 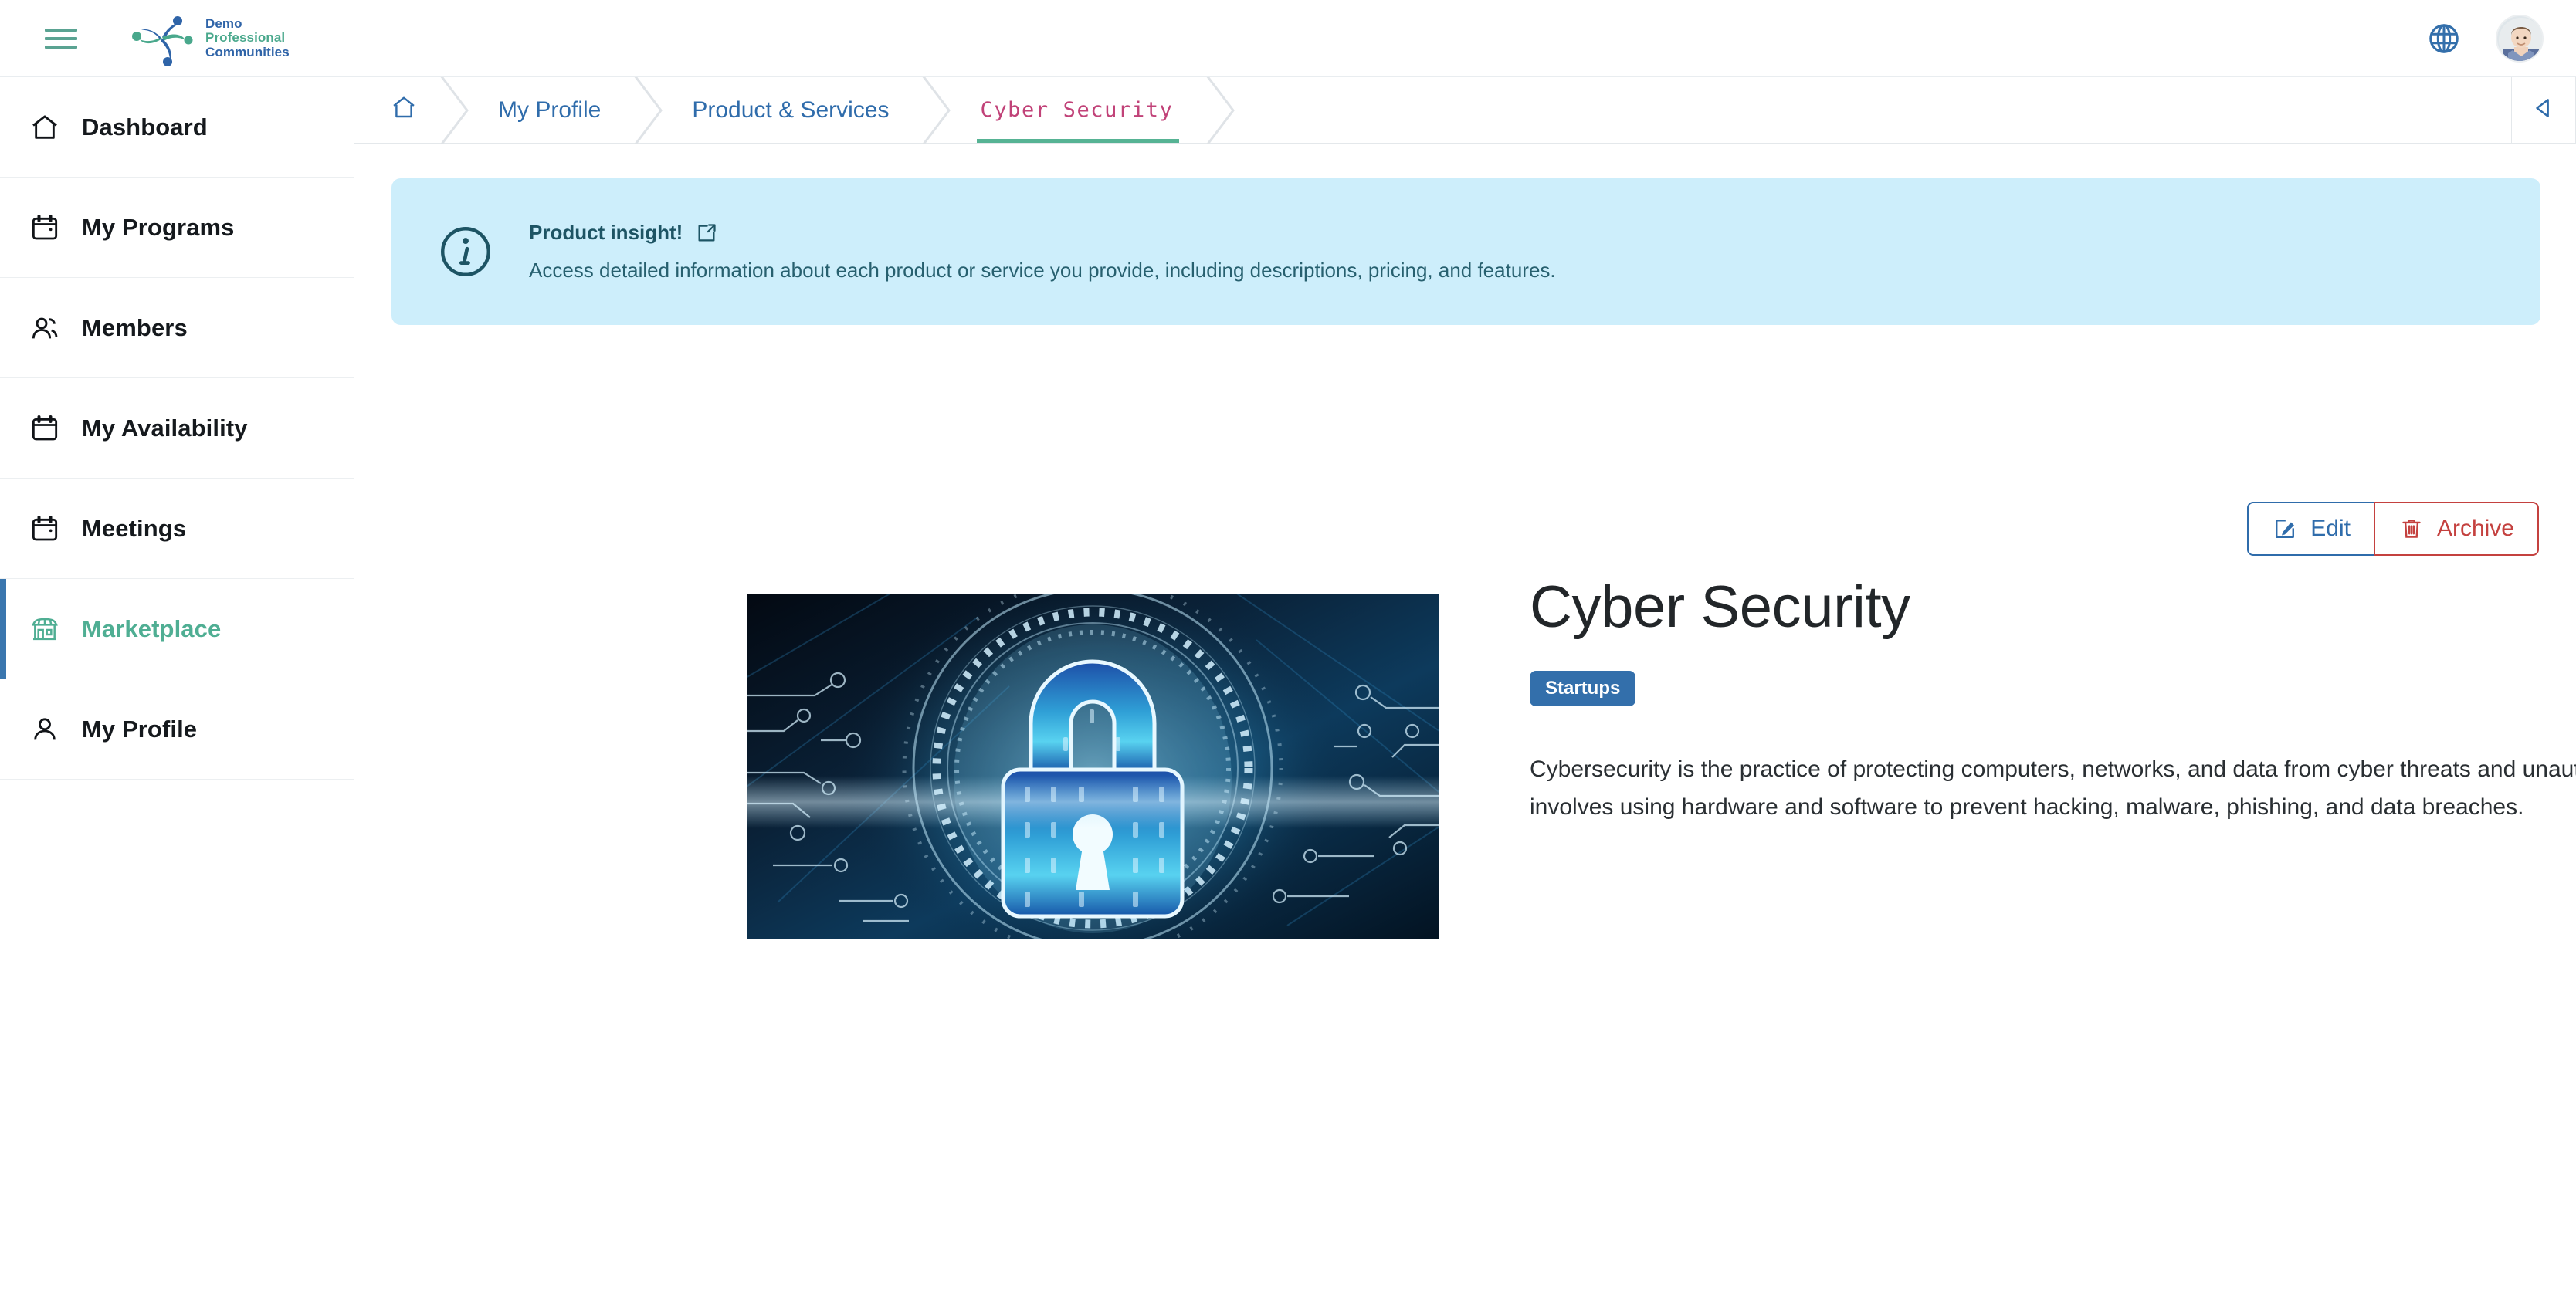 I want to click on sidebar-item-label: My Availability, so click(x=165, y=428).